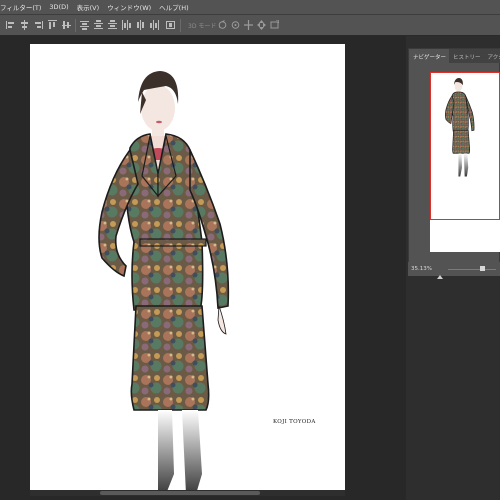 This screenshot has width=500, height=500. I want to click on zoom-slider-thumb, so click(482, 268).